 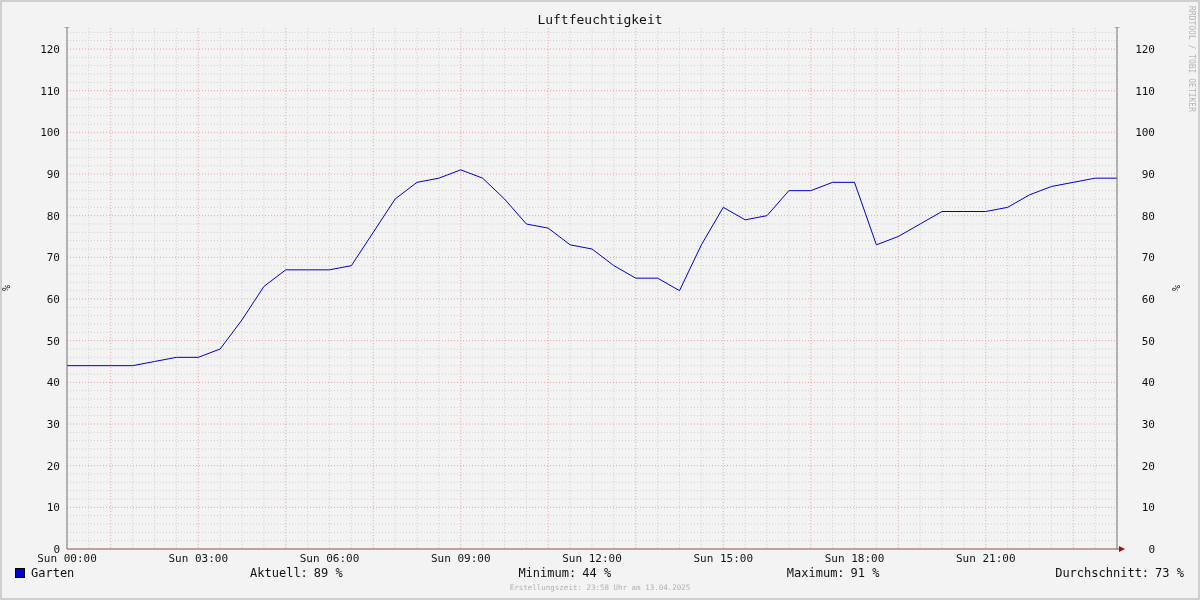 I want to click on stat-value: 91 %, so click(x=865, y=573).